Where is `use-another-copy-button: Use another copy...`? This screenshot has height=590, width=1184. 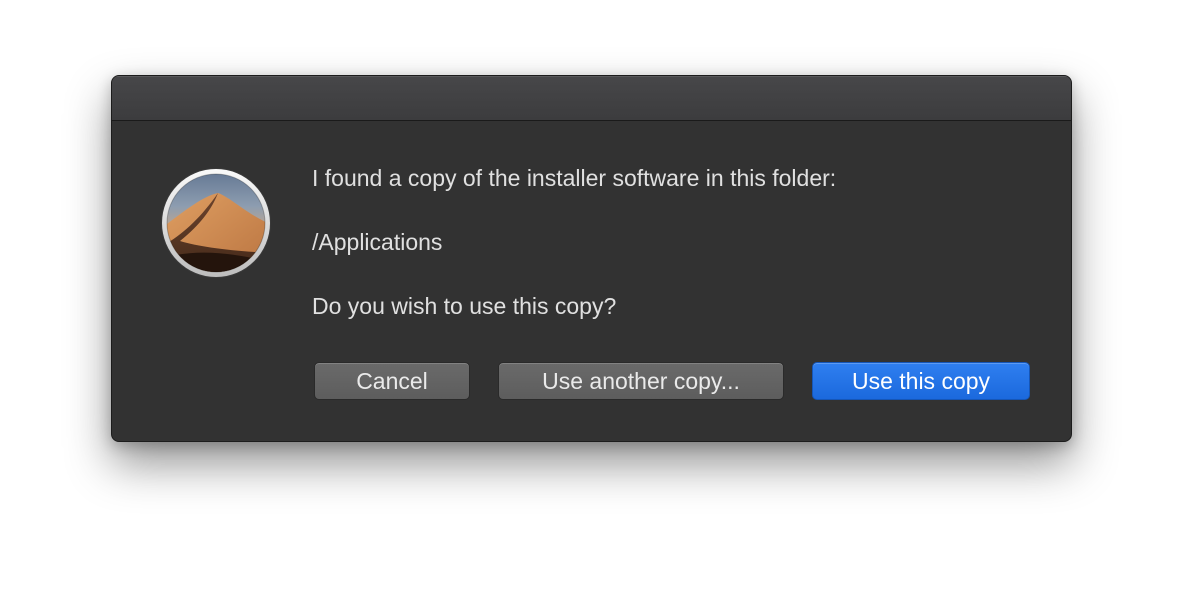
use-another-copy-button: Use another copy... is located at coordinates (641, 381).